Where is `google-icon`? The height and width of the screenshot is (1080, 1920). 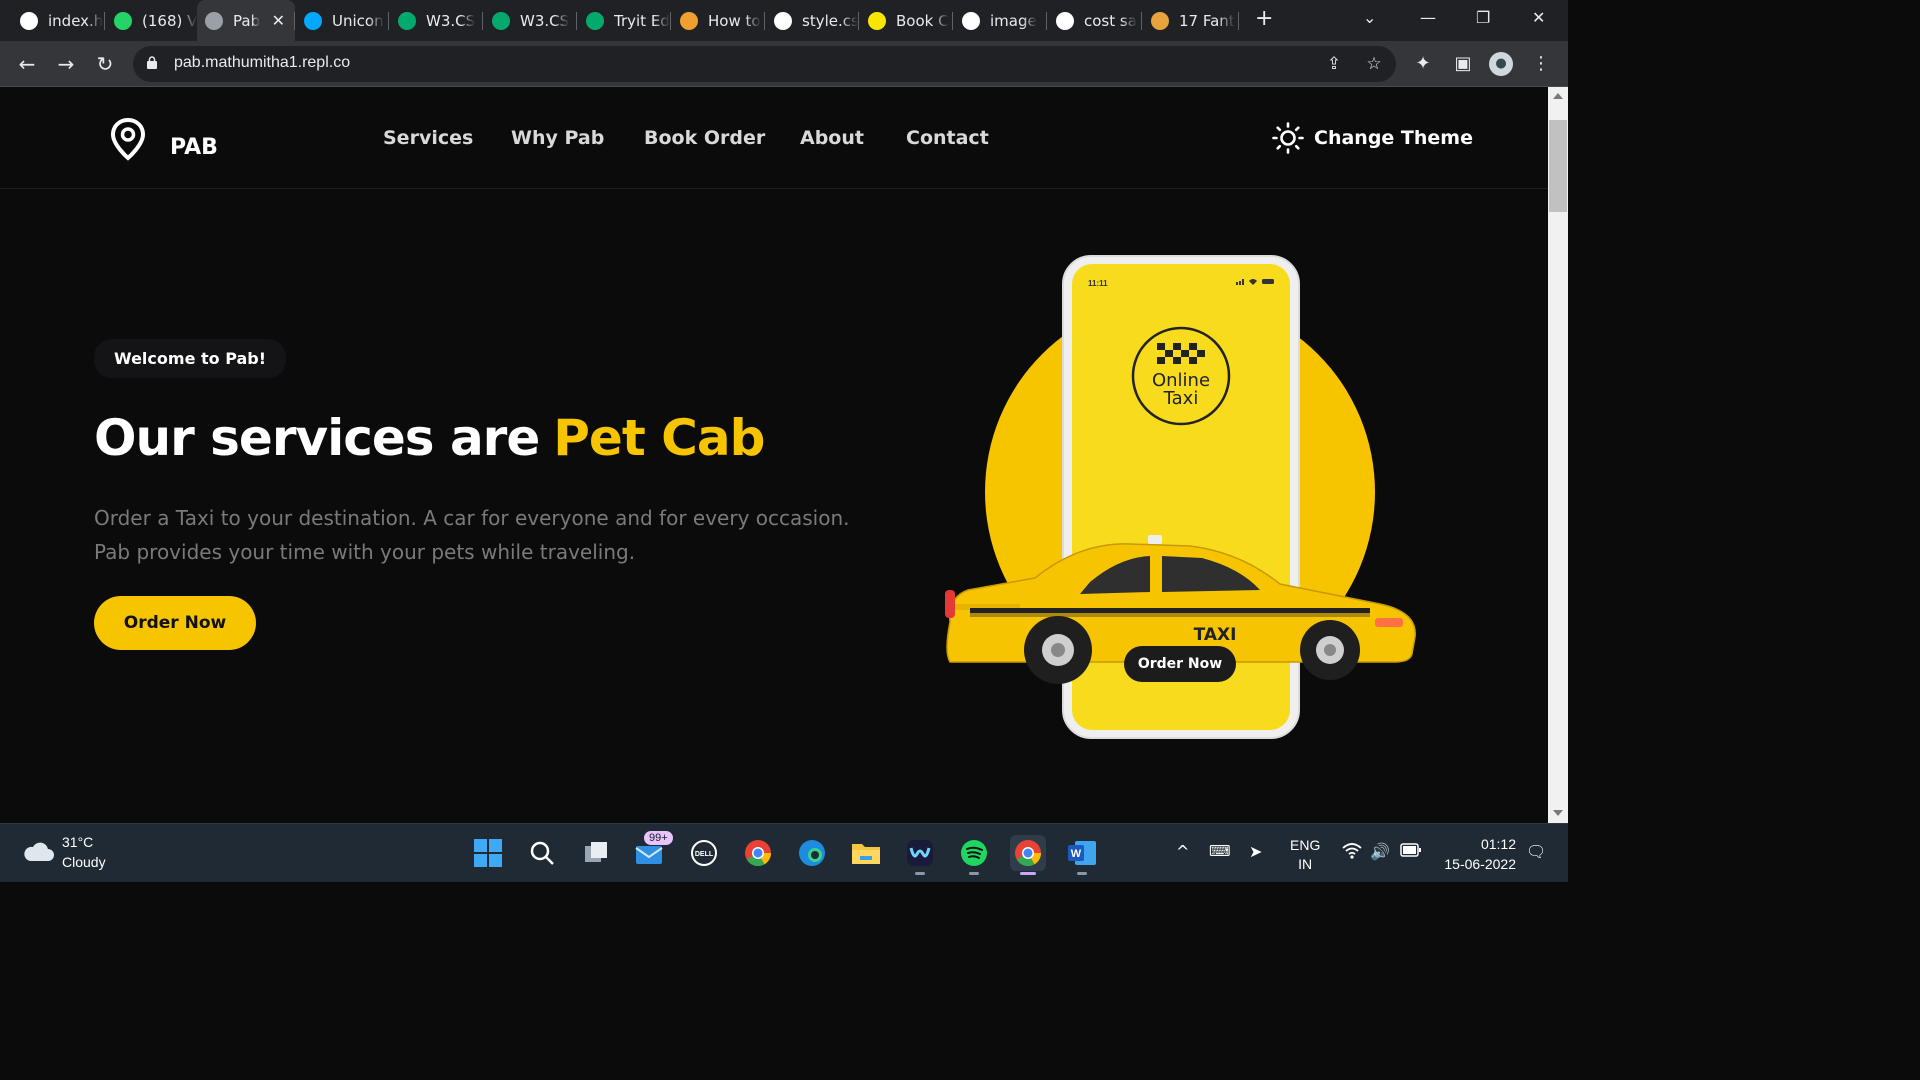 google-icon is located at coordinates (1065, 20).